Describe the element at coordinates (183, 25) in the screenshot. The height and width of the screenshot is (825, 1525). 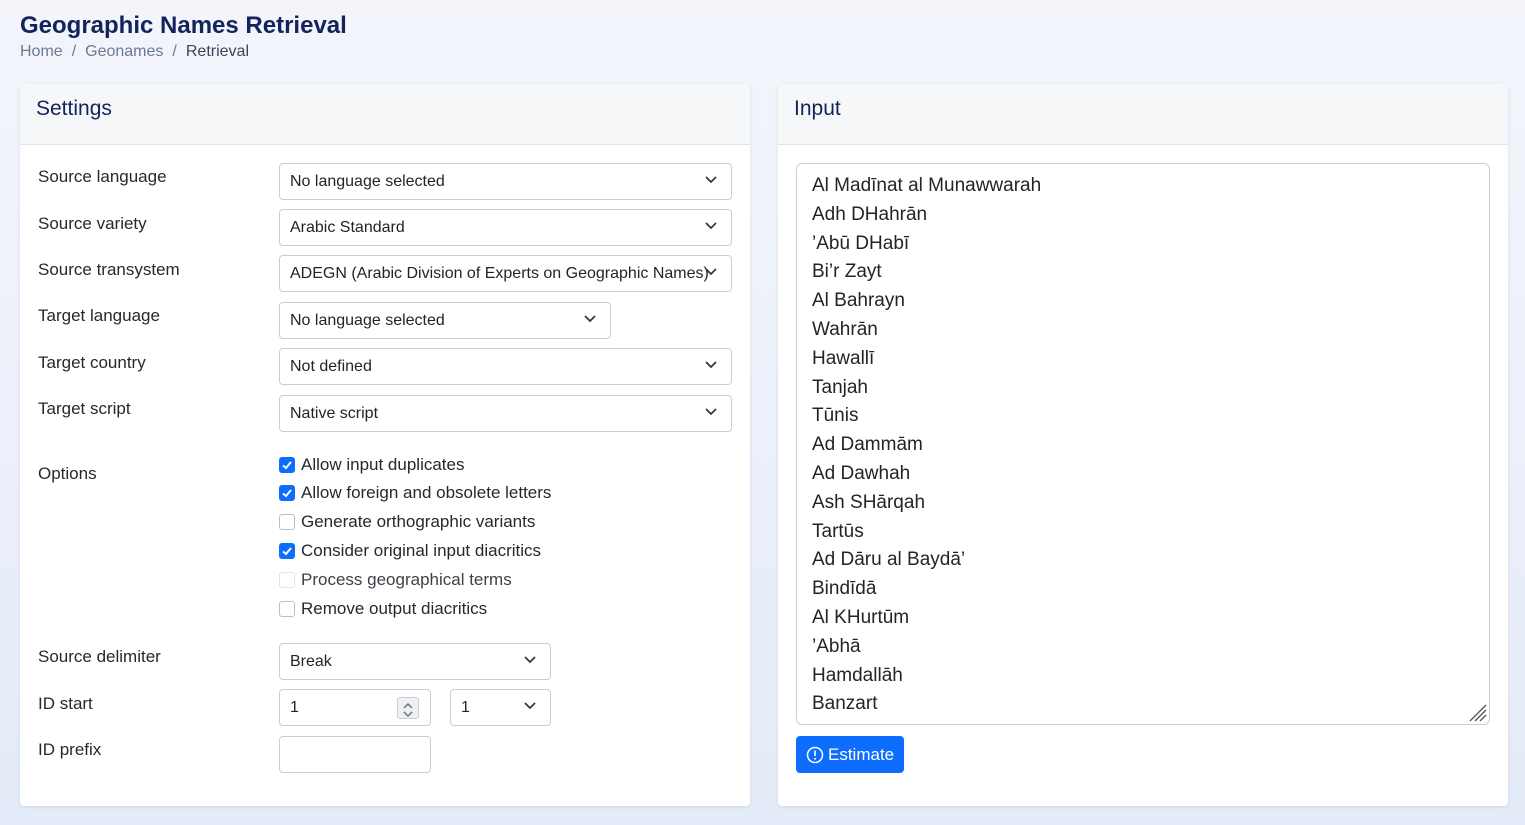
I see `page-title: Geographic Names Retrieval` at that location.